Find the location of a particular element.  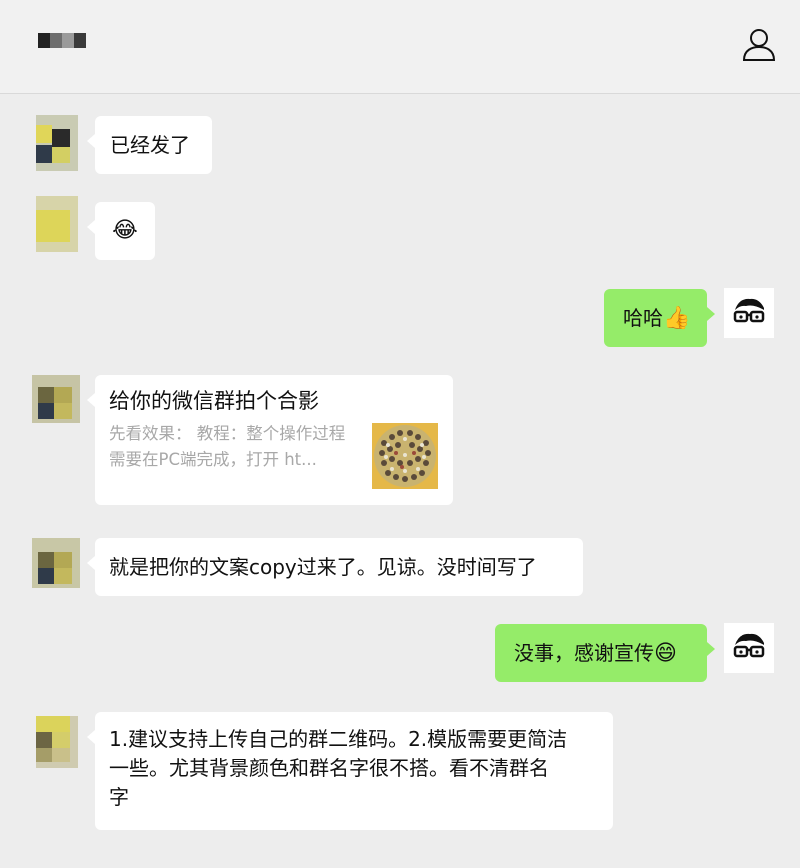

laughing-emoji-icon: 😂 is located at coordinates (125, 230).